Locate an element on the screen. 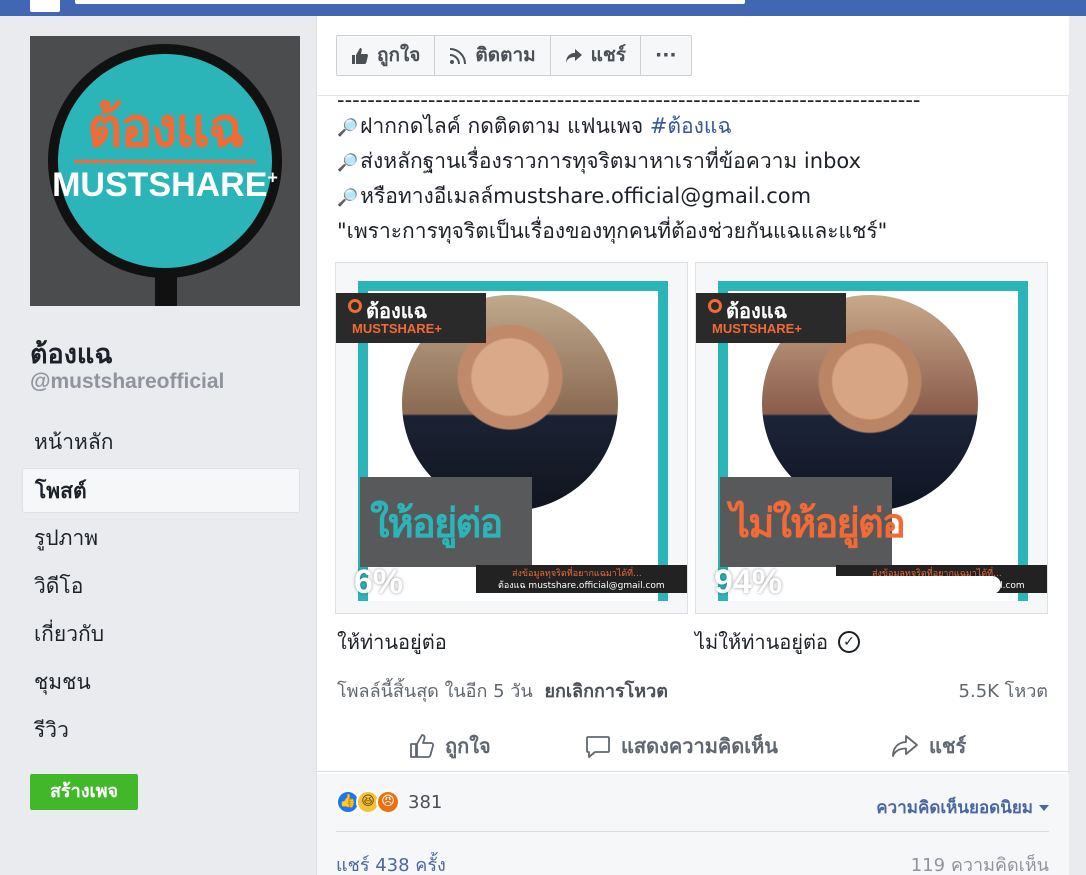 Image resolution: width=1086 pixels, height=875 pixels. like-label: ถูกใจ is located at coordinates (468, 746).